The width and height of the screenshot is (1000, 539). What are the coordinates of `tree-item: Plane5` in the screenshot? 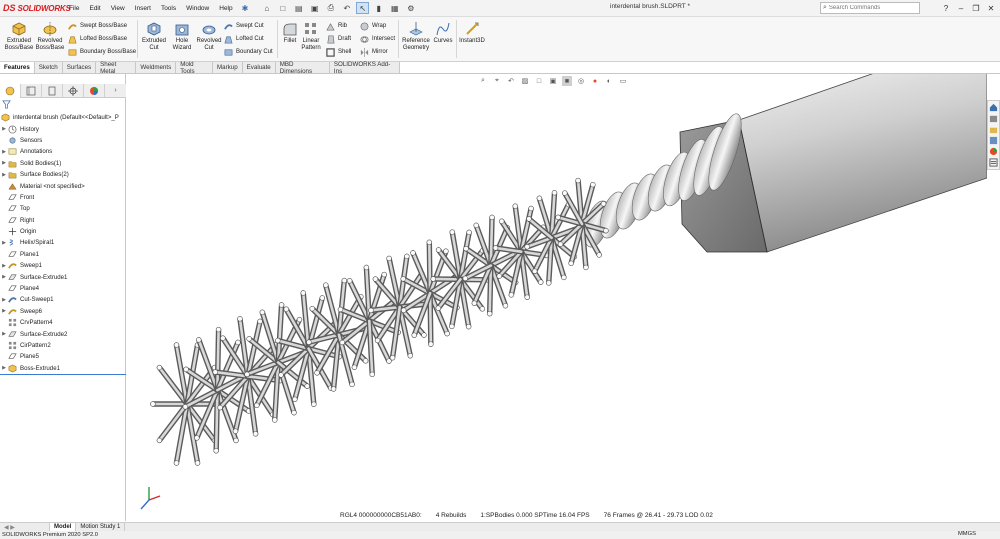 It's located at (63, 356).